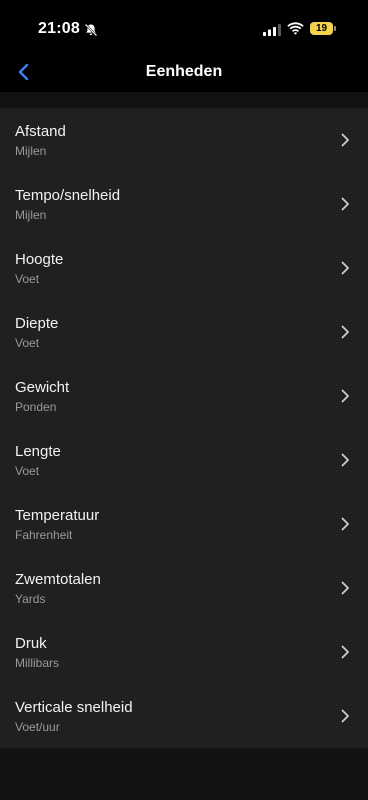 This screenshot has width=368, height=800. I want to click on unit-value: Voet/uur, so click(37, 727).